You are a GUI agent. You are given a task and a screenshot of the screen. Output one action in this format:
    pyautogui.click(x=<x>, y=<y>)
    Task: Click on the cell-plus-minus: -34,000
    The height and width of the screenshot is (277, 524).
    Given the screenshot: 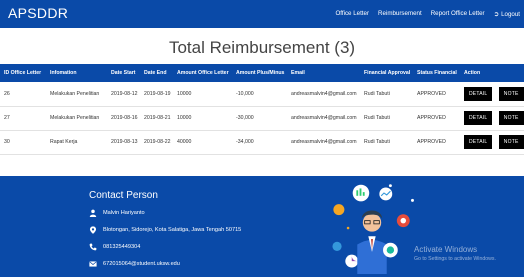 What is the action you would take?
    pyautogui.click(x=245, y=142)
    